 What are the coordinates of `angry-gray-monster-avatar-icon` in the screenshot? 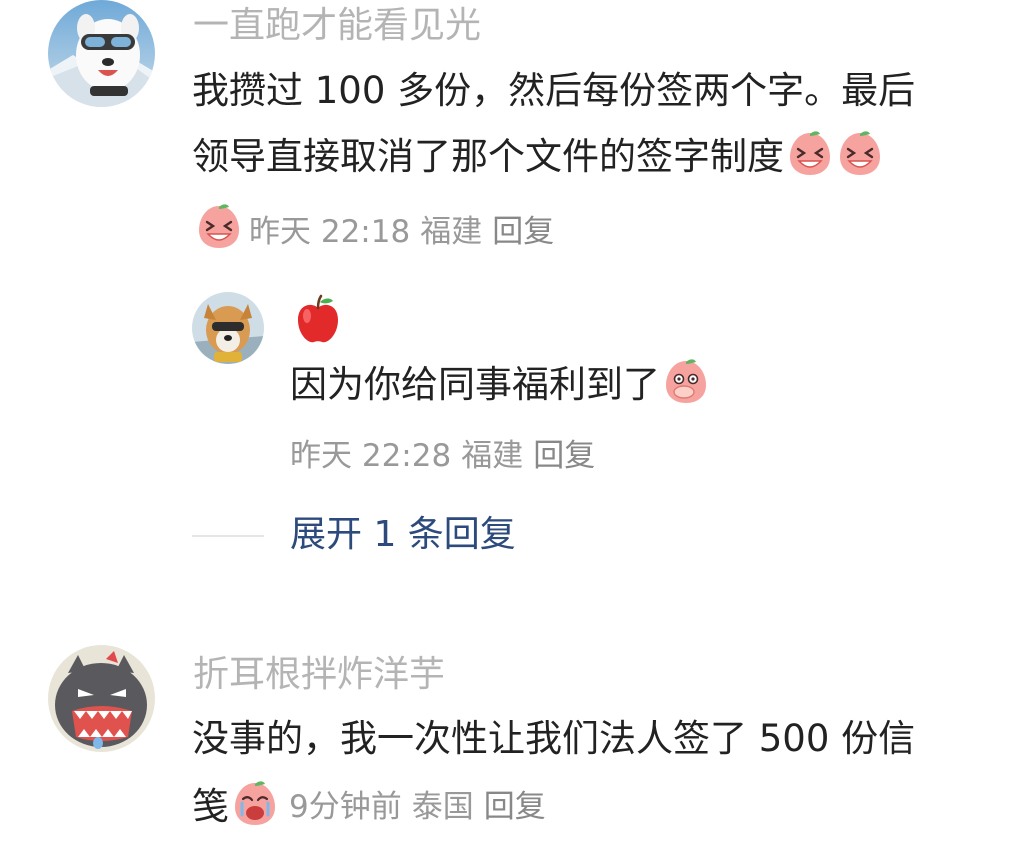 It's located at (101, 698).